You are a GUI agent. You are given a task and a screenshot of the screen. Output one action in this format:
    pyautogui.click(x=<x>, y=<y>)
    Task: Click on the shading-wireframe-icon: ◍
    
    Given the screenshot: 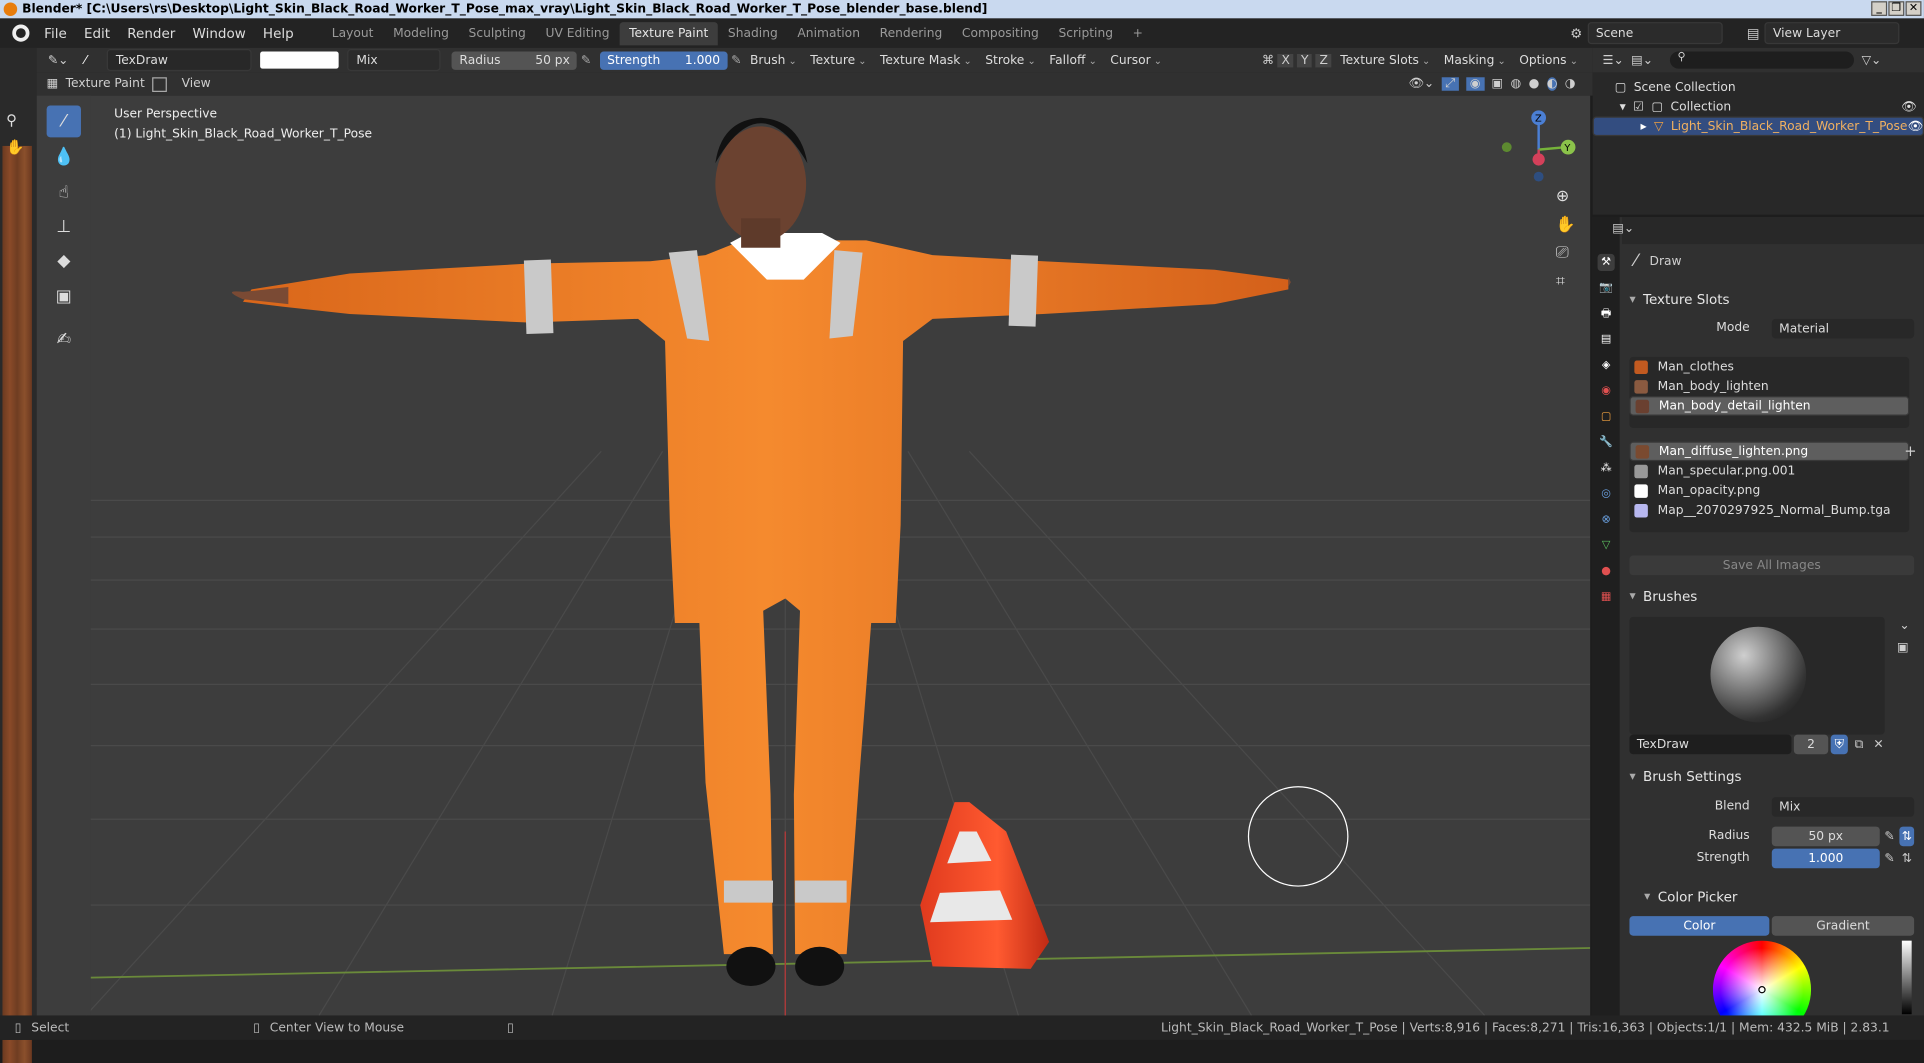 What is the action you would take?
    pyautogui.click(x=1516, y=83)
    